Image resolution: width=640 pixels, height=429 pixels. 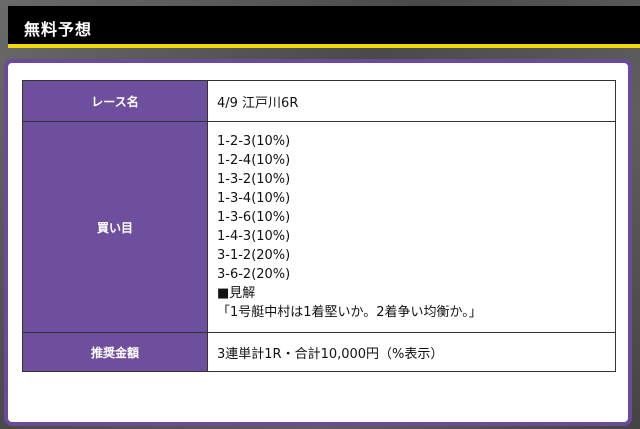 I want to click on recommended-amount-row: 推奨金額 3連単計1R・合計10,000円（%表示）, so click(x=319, y=352).